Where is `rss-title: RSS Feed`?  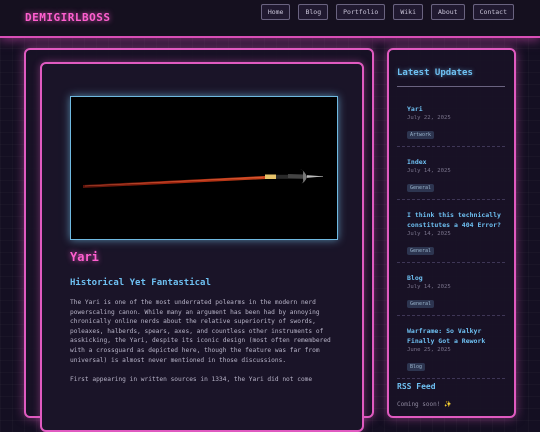 rss-title: RSS Feed is located at coordinates (416, 386).